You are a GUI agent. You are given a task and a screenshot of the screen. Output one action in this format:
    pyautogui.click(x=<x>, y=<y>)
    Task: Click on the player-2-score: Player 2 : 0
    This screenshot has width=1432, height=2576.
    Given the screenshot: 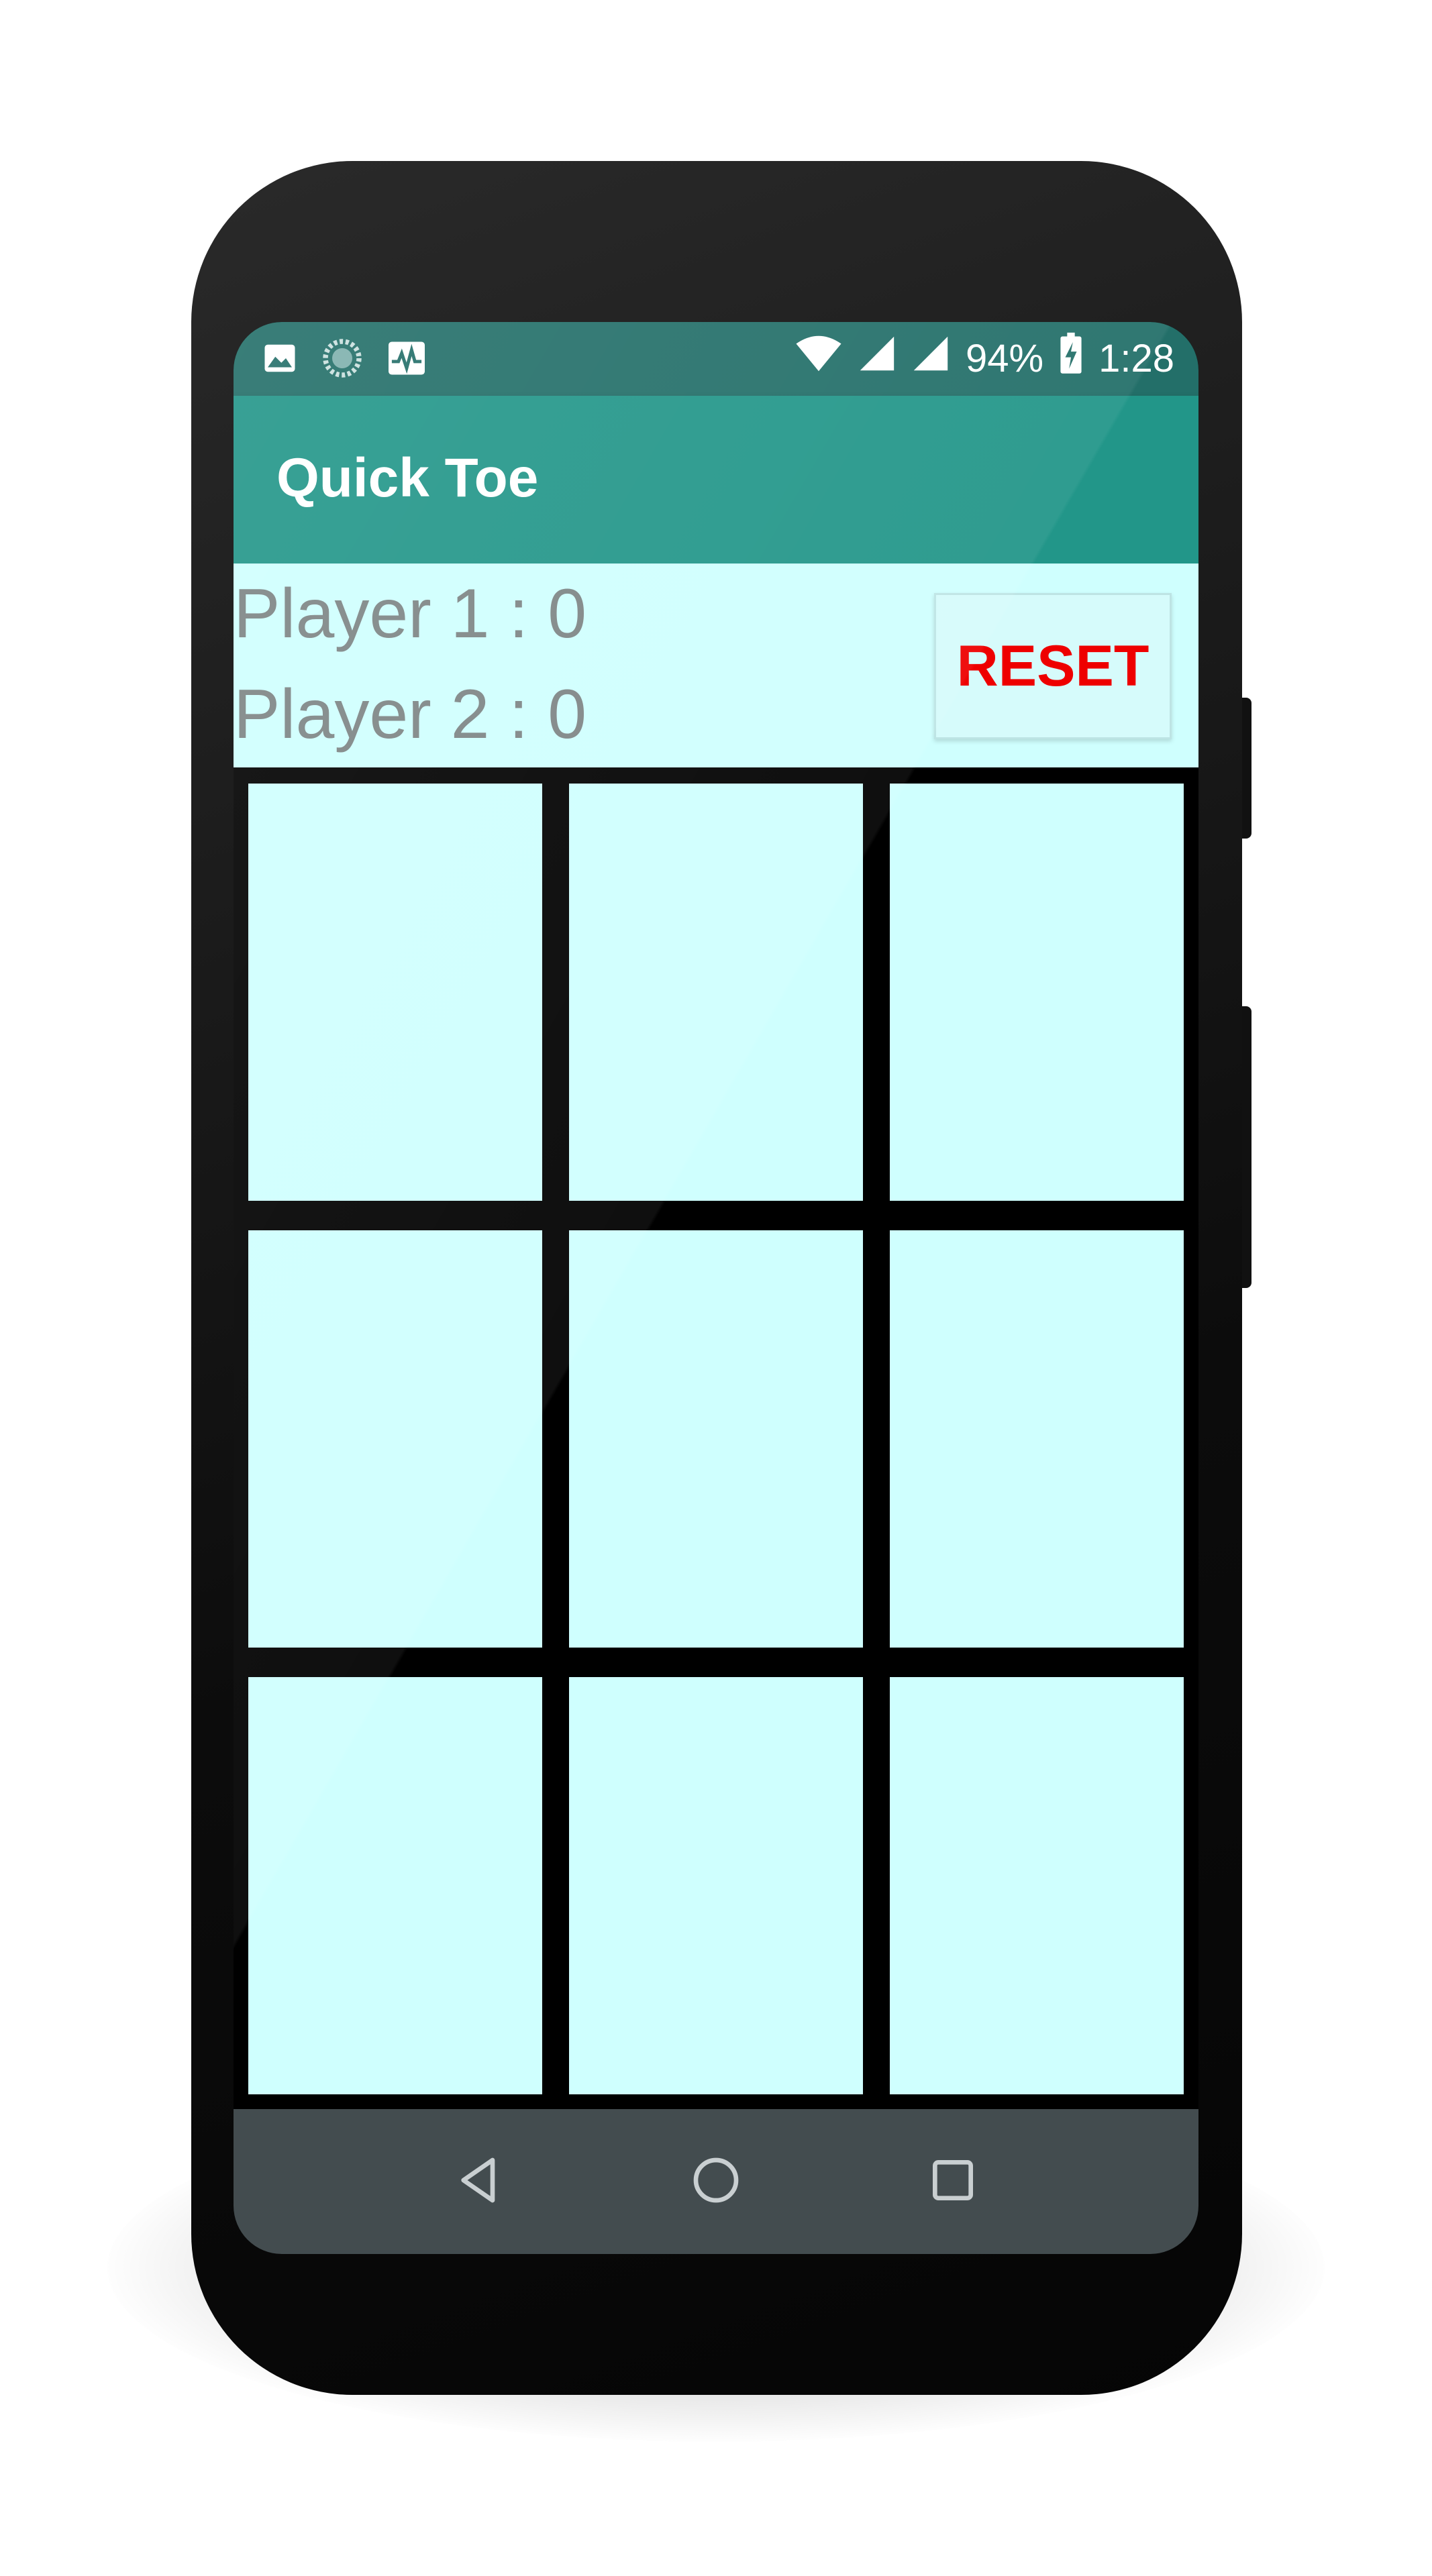 What is the action you would take?
    pyautogui.click(x=410, y=714)
    